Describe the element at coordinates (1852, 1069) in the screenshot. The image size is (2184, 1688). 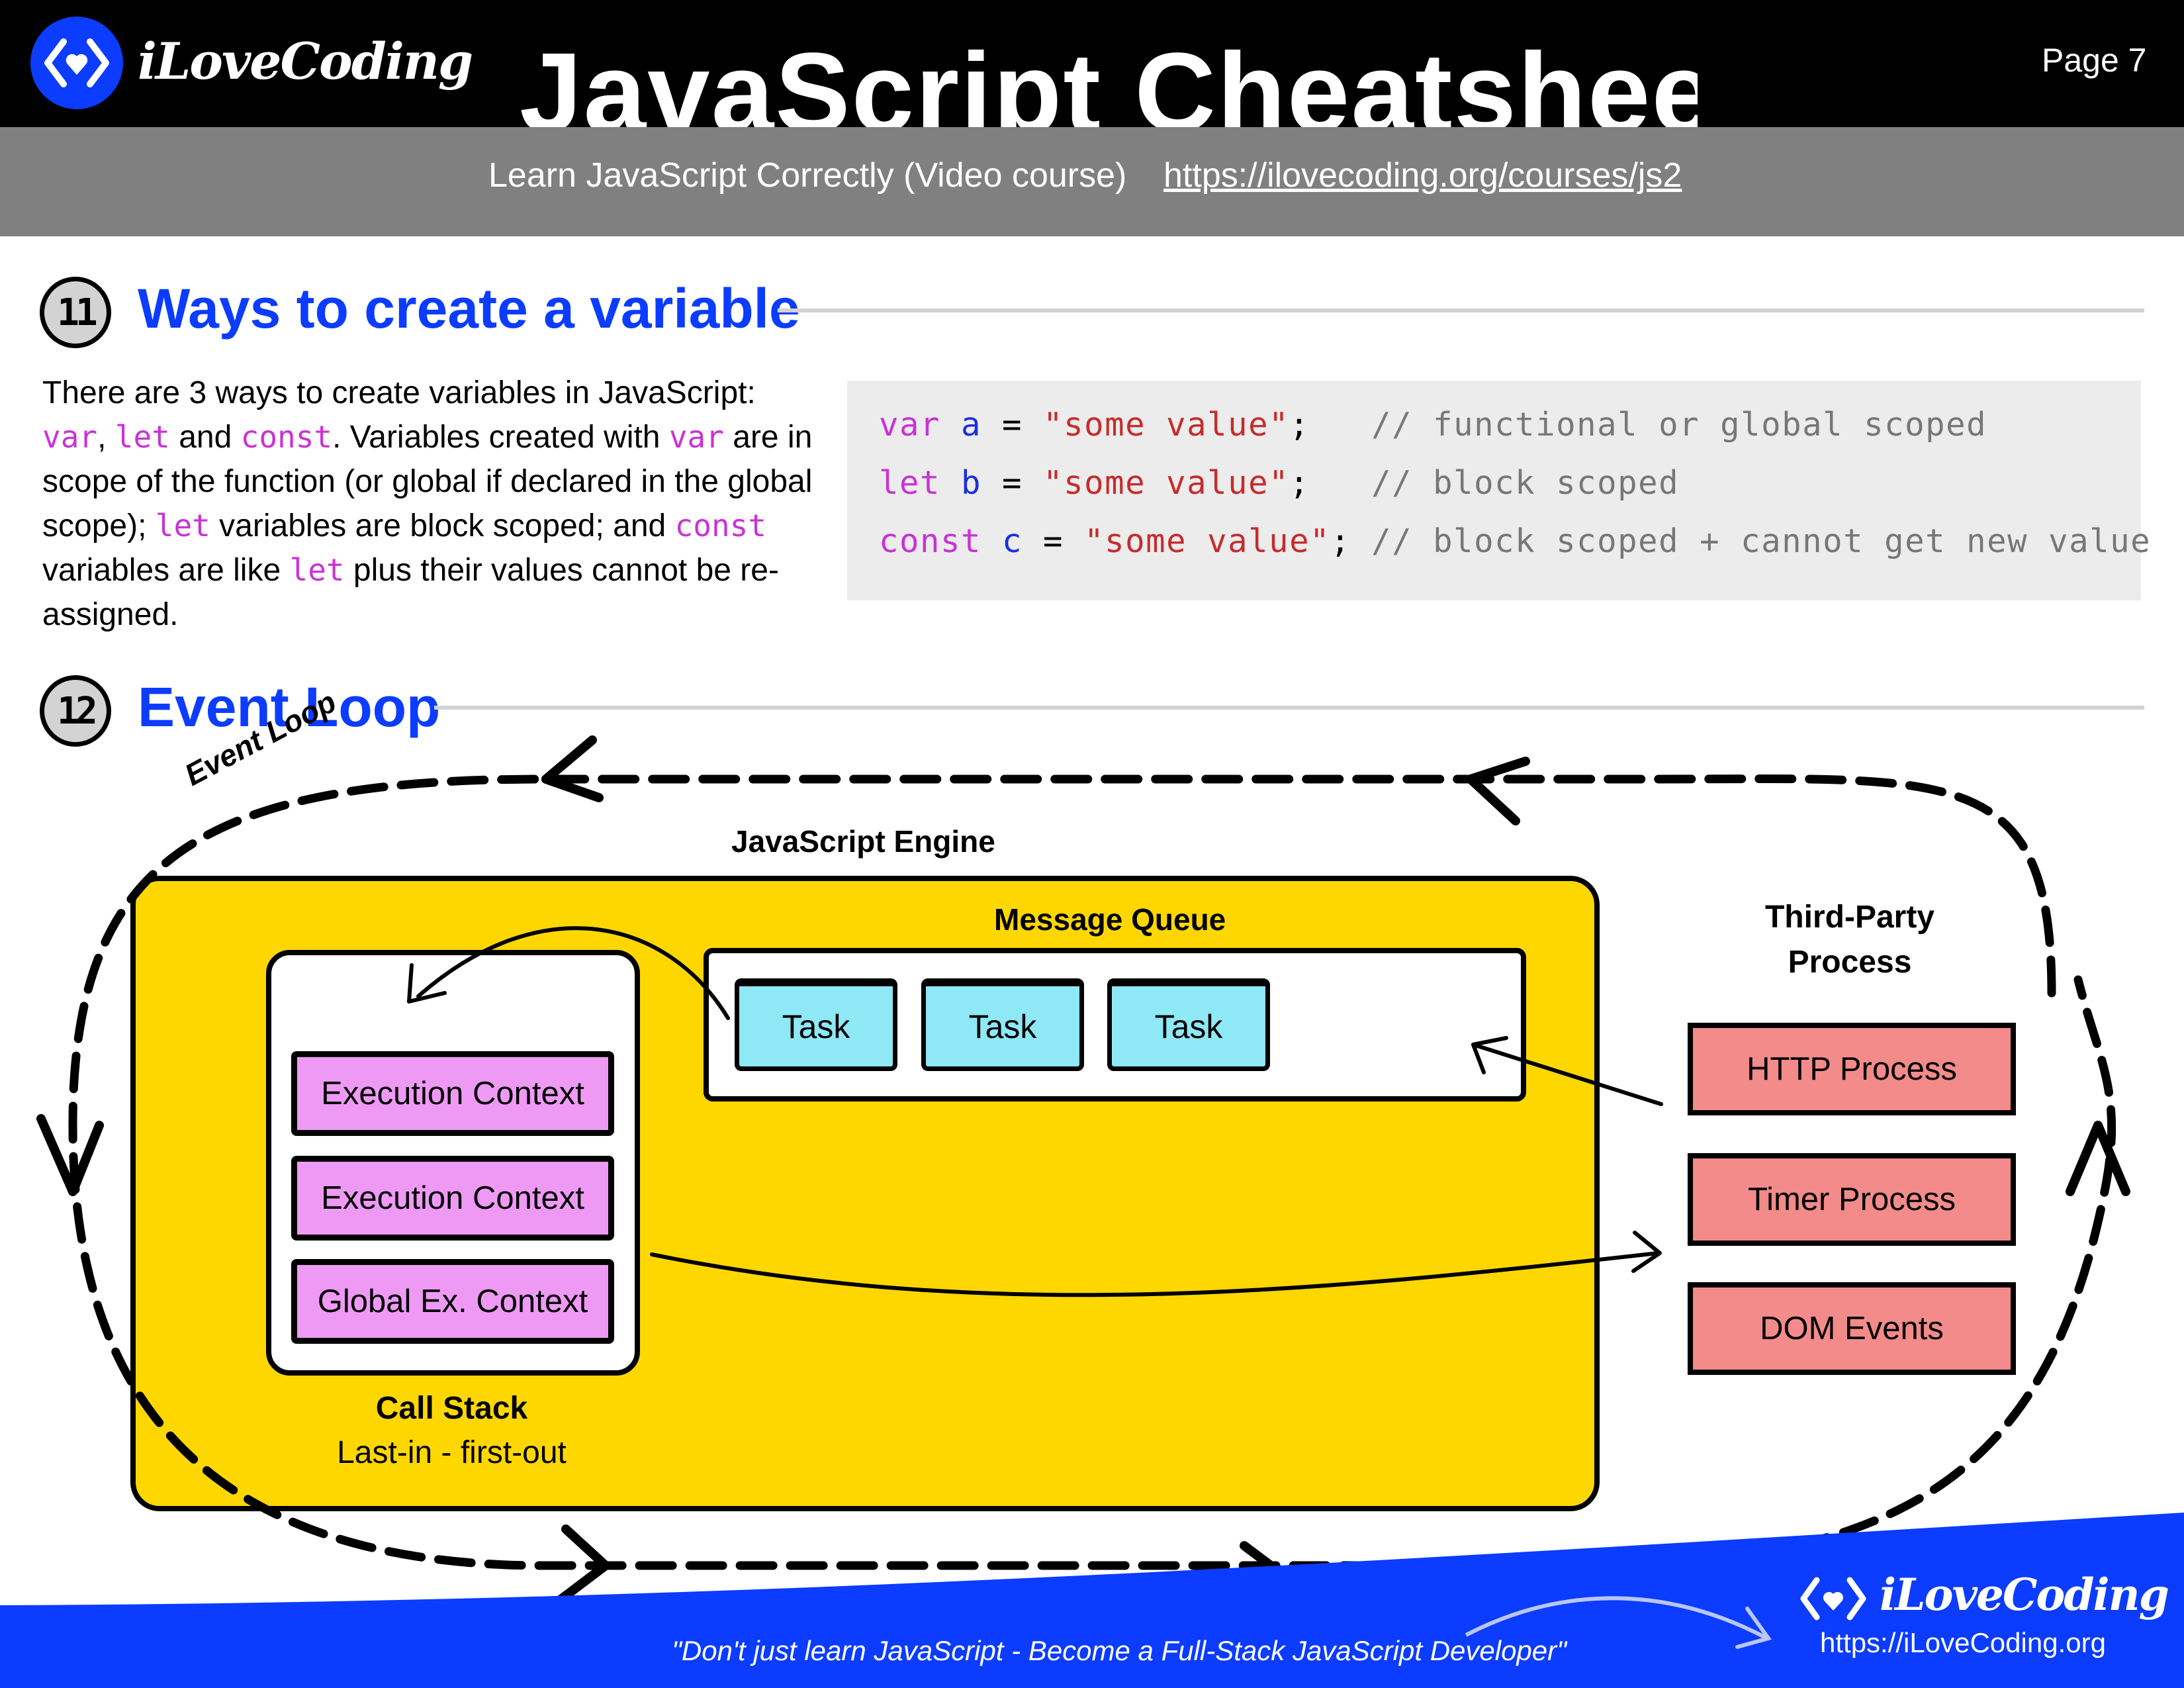
I see `http-process-box: HTTP Process` at that location.